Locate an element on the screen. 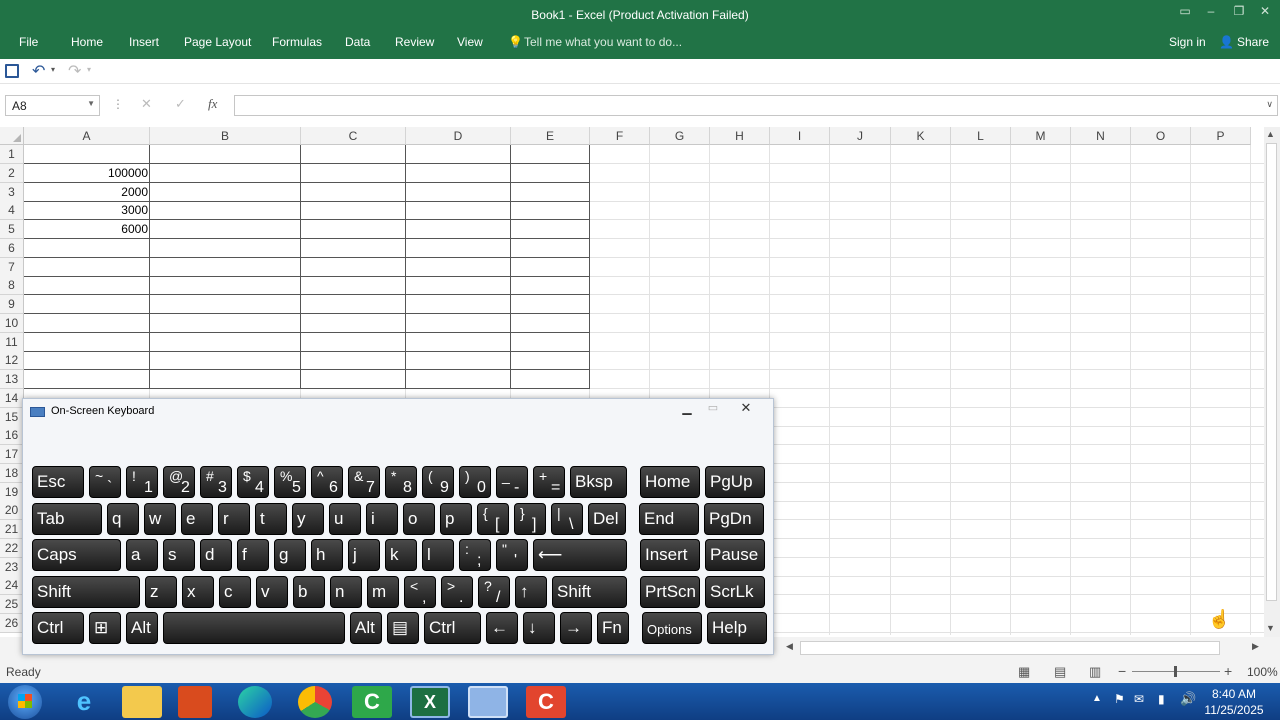 The width and height of the screenshot is (1280, 720). key-a: a is located at coordinates (142, 555).